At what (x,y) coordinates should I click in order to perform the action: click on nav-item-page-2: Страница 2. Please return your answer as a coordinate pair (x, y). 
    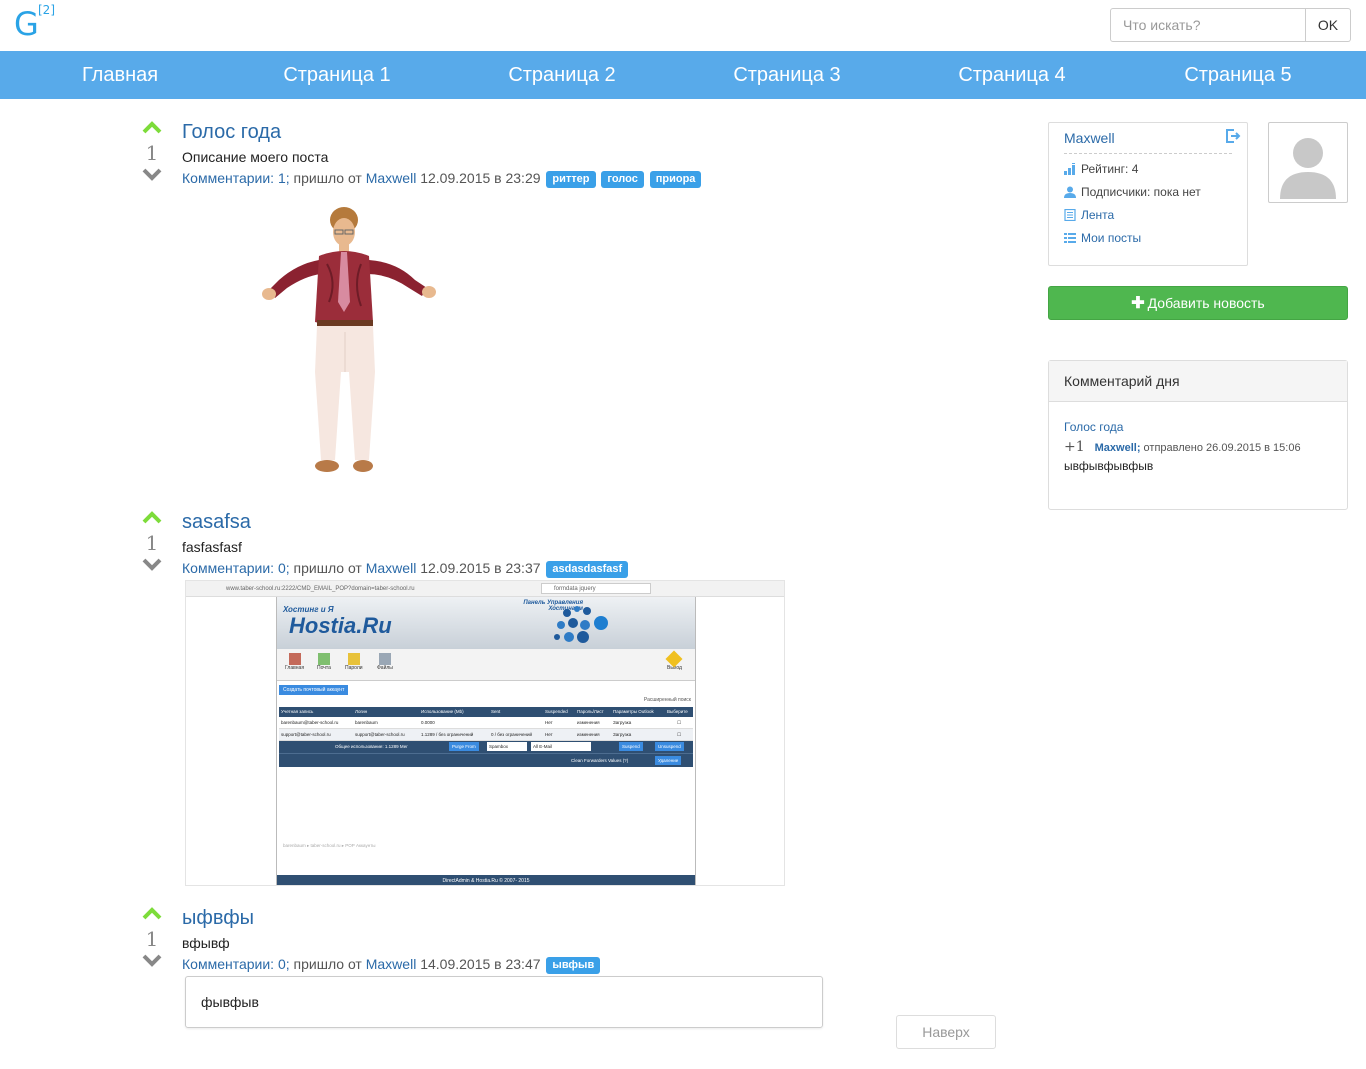
    Looking at the image, I should click on (562, 75).